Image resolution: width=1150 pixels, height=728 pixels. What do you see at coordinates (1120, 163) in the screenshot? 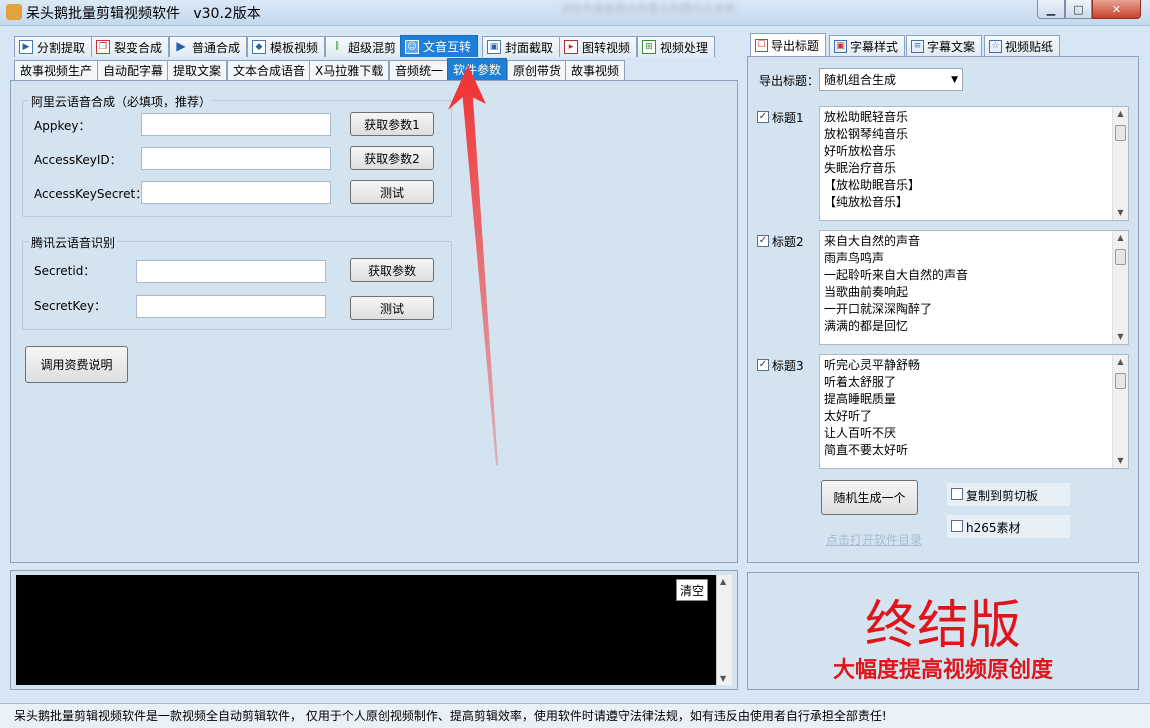
I see `title1-scrollbar: ▲ ▼` at bounding box center [1120, 163].